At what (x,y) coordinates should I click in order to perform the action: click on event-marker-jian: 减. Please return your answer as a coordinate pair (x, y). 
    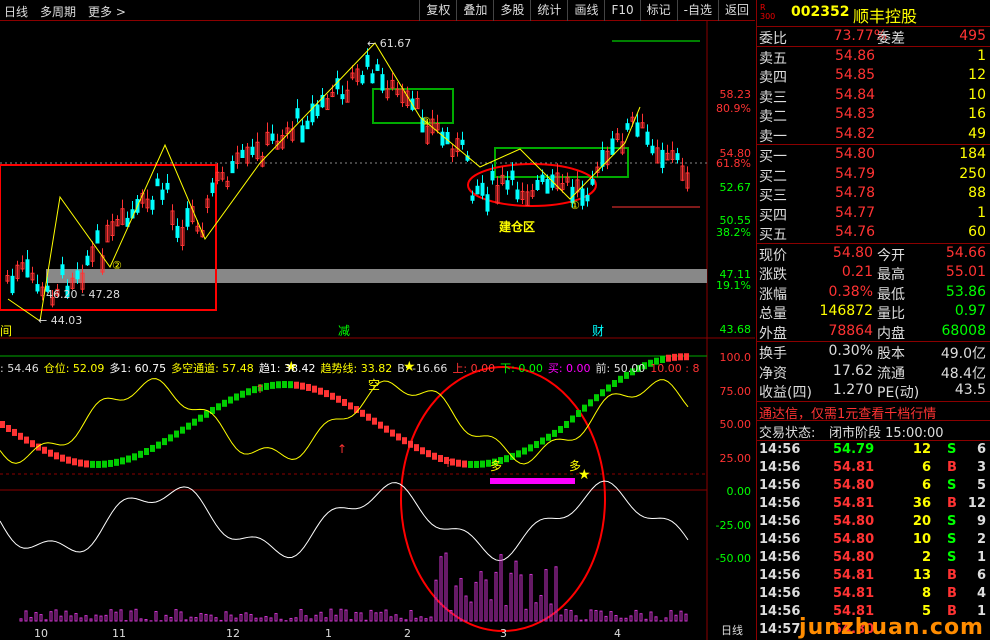
    Looking at the image, I should click on (344, 330).